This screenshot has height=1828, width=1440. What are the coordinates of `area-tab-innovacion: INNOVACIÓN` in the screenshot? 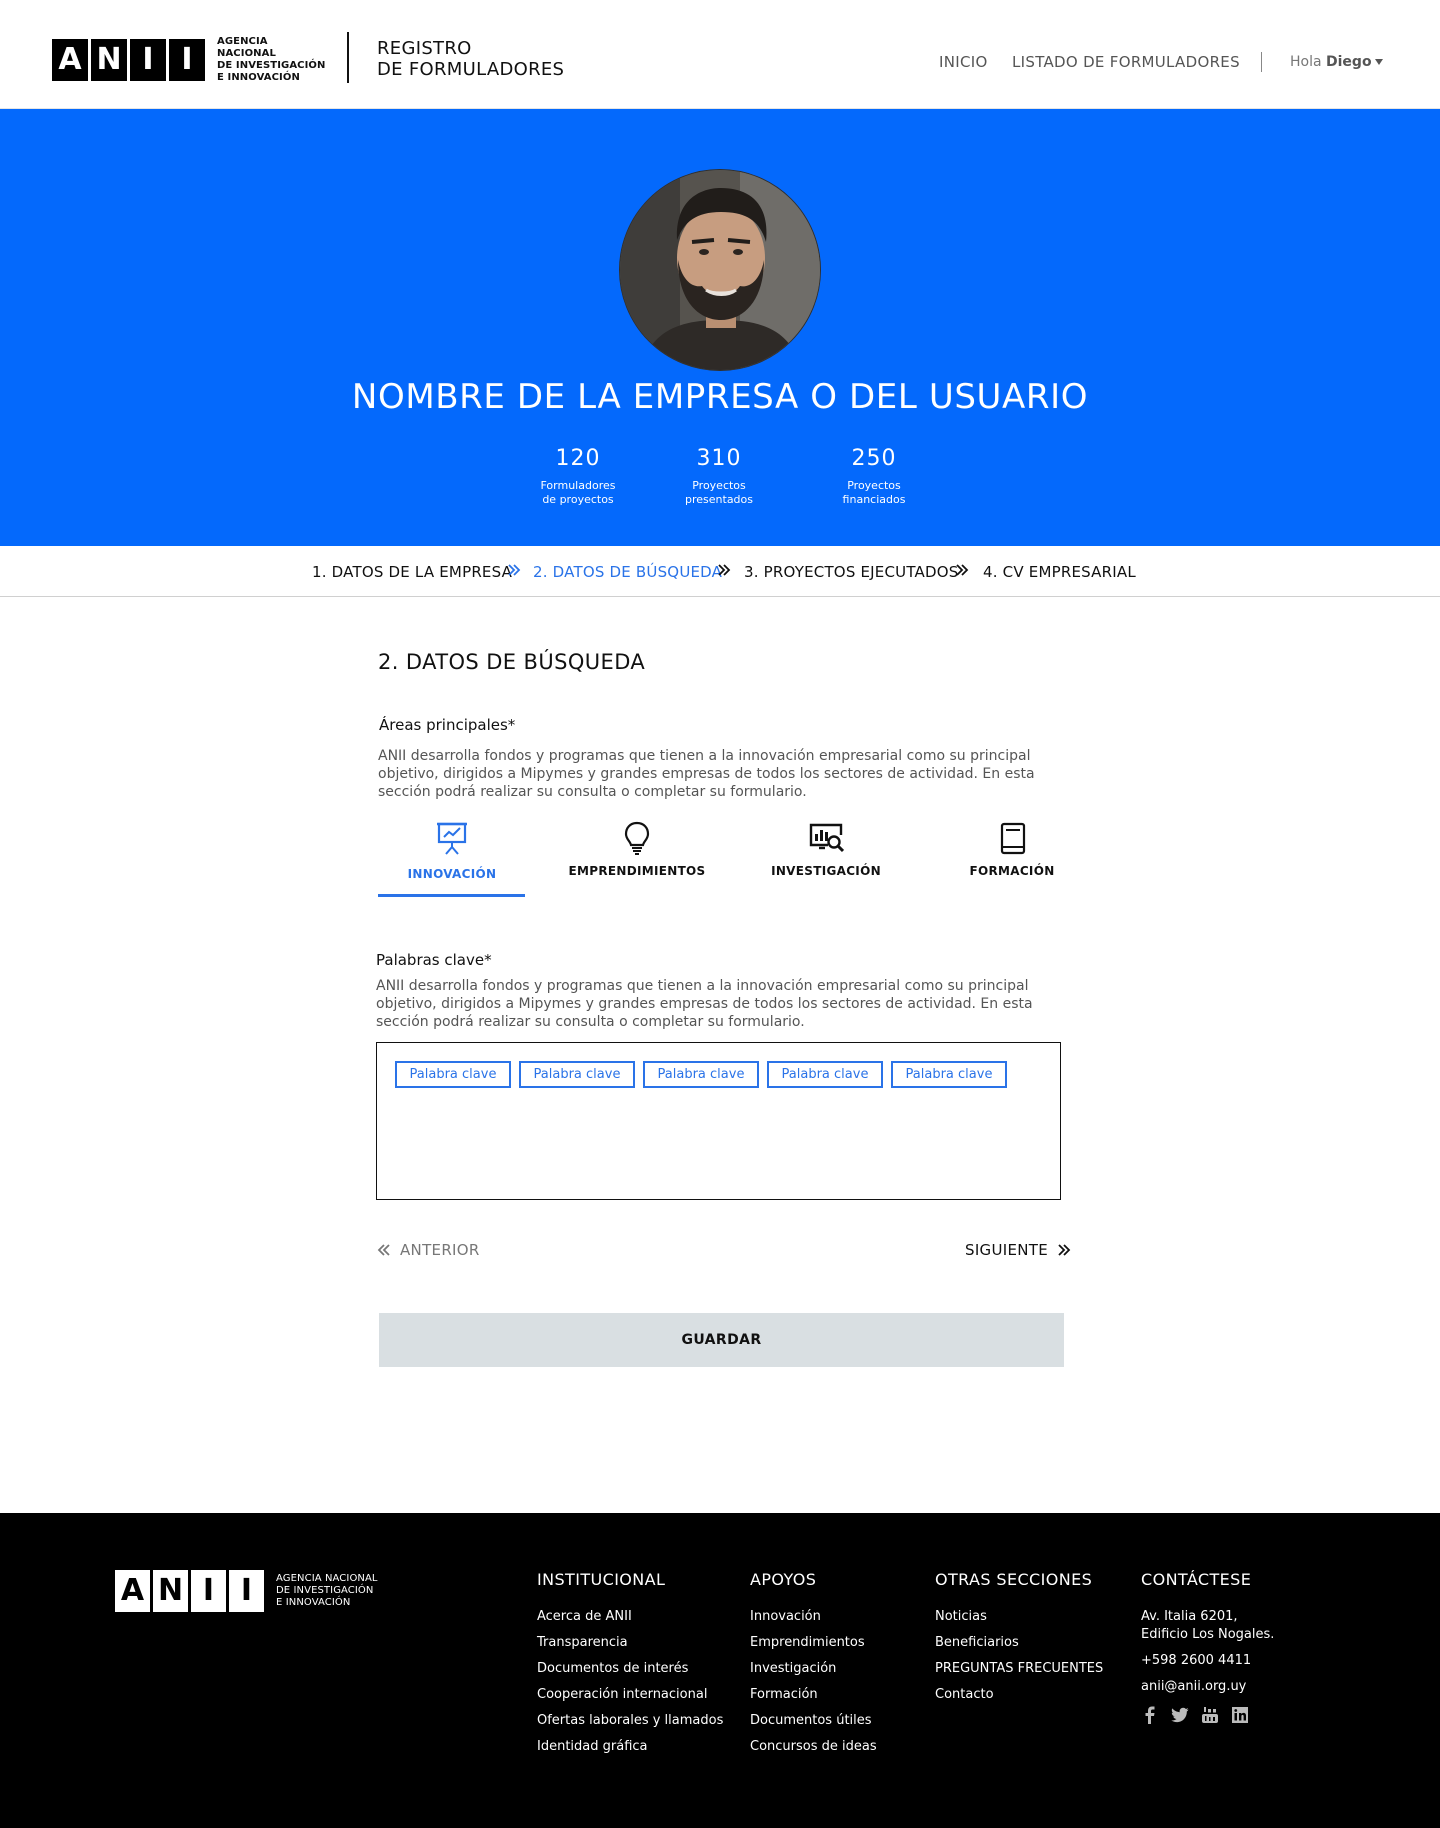 It's located at (452, 850).